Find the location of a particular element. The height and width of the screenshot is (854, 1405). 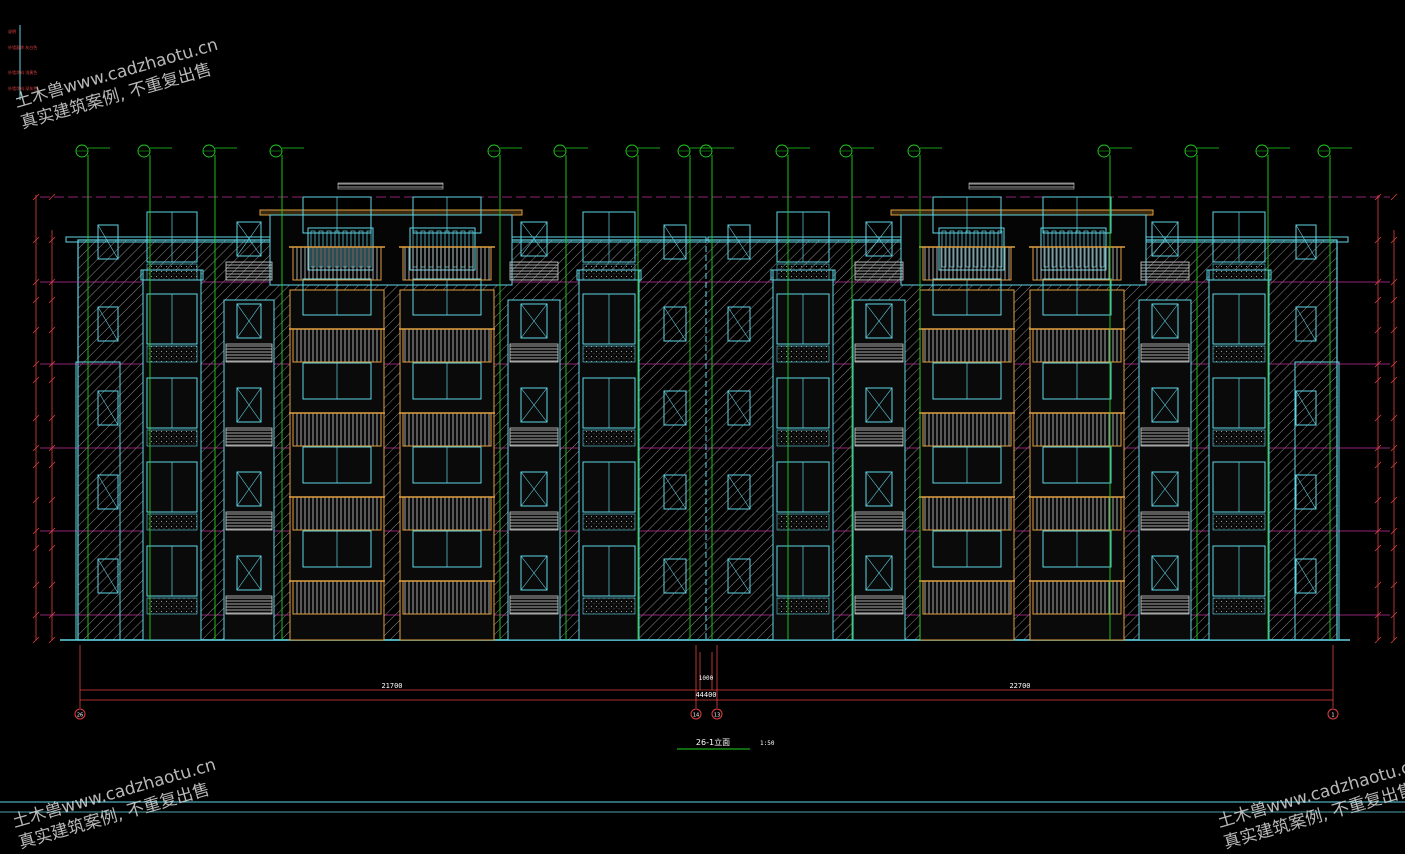

legend-line-1: 说明 is located at coordinates (12, 31).